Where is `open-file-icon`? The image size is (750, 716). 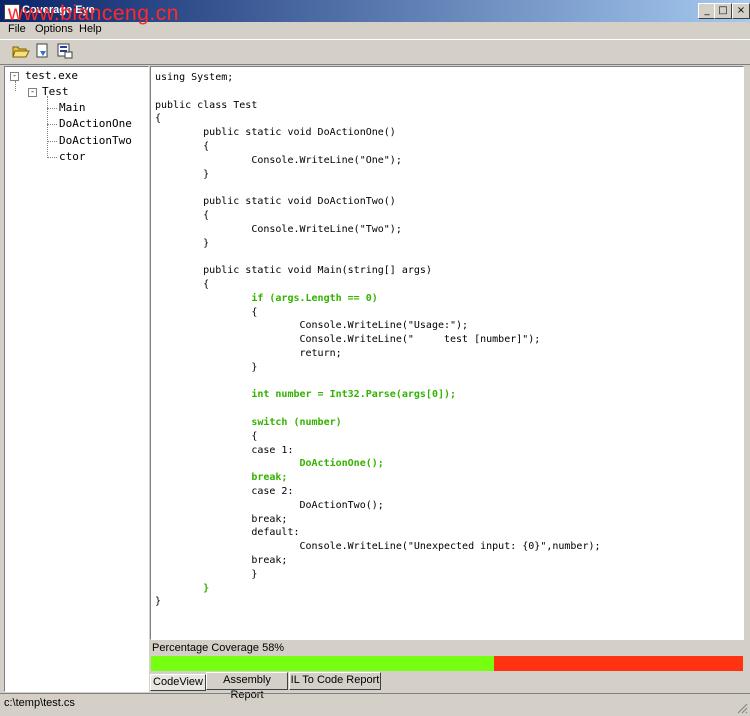 open-file-icon is located at coordinates (42, 50).